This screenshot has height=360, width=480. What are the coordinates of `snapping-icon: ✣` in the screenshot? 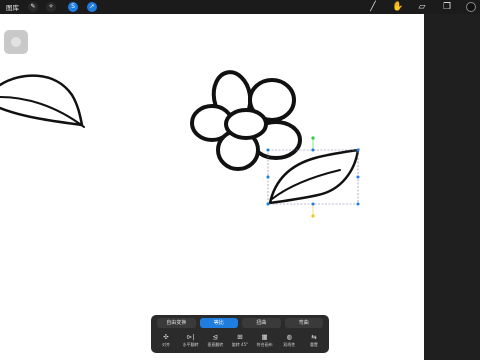 It's located at (166, 337).